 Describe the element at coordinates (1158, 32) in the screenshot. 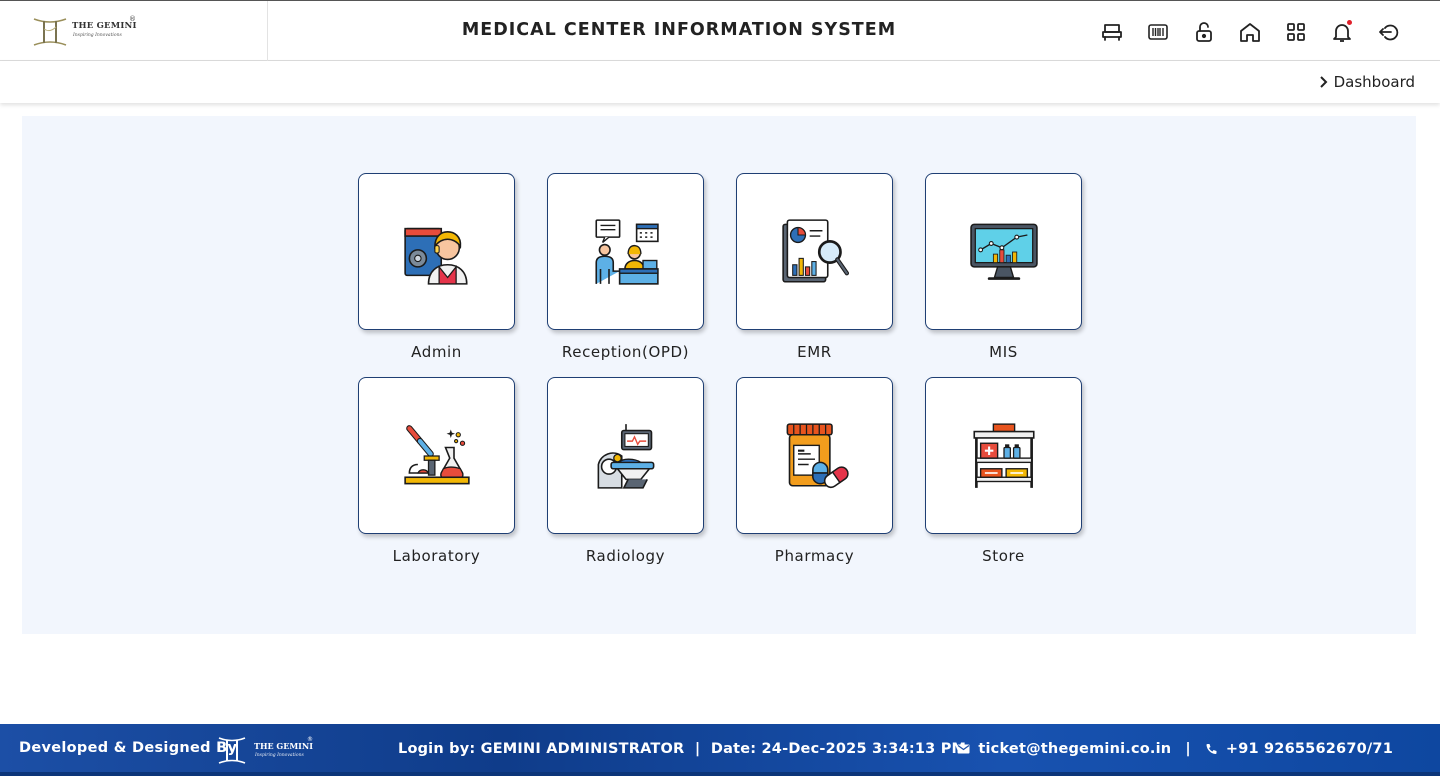

I see `barcode-icon` at that location.